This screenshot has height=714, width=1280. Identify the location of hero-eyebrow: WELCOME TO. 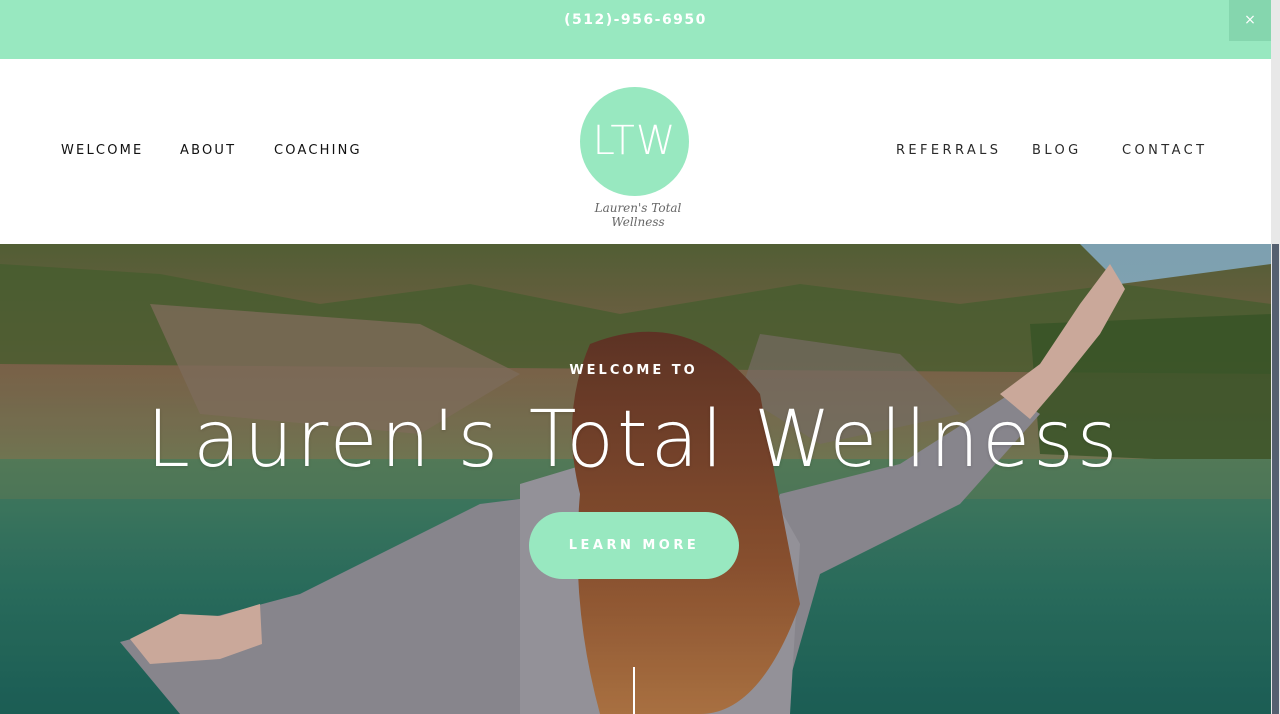
(633, 370).